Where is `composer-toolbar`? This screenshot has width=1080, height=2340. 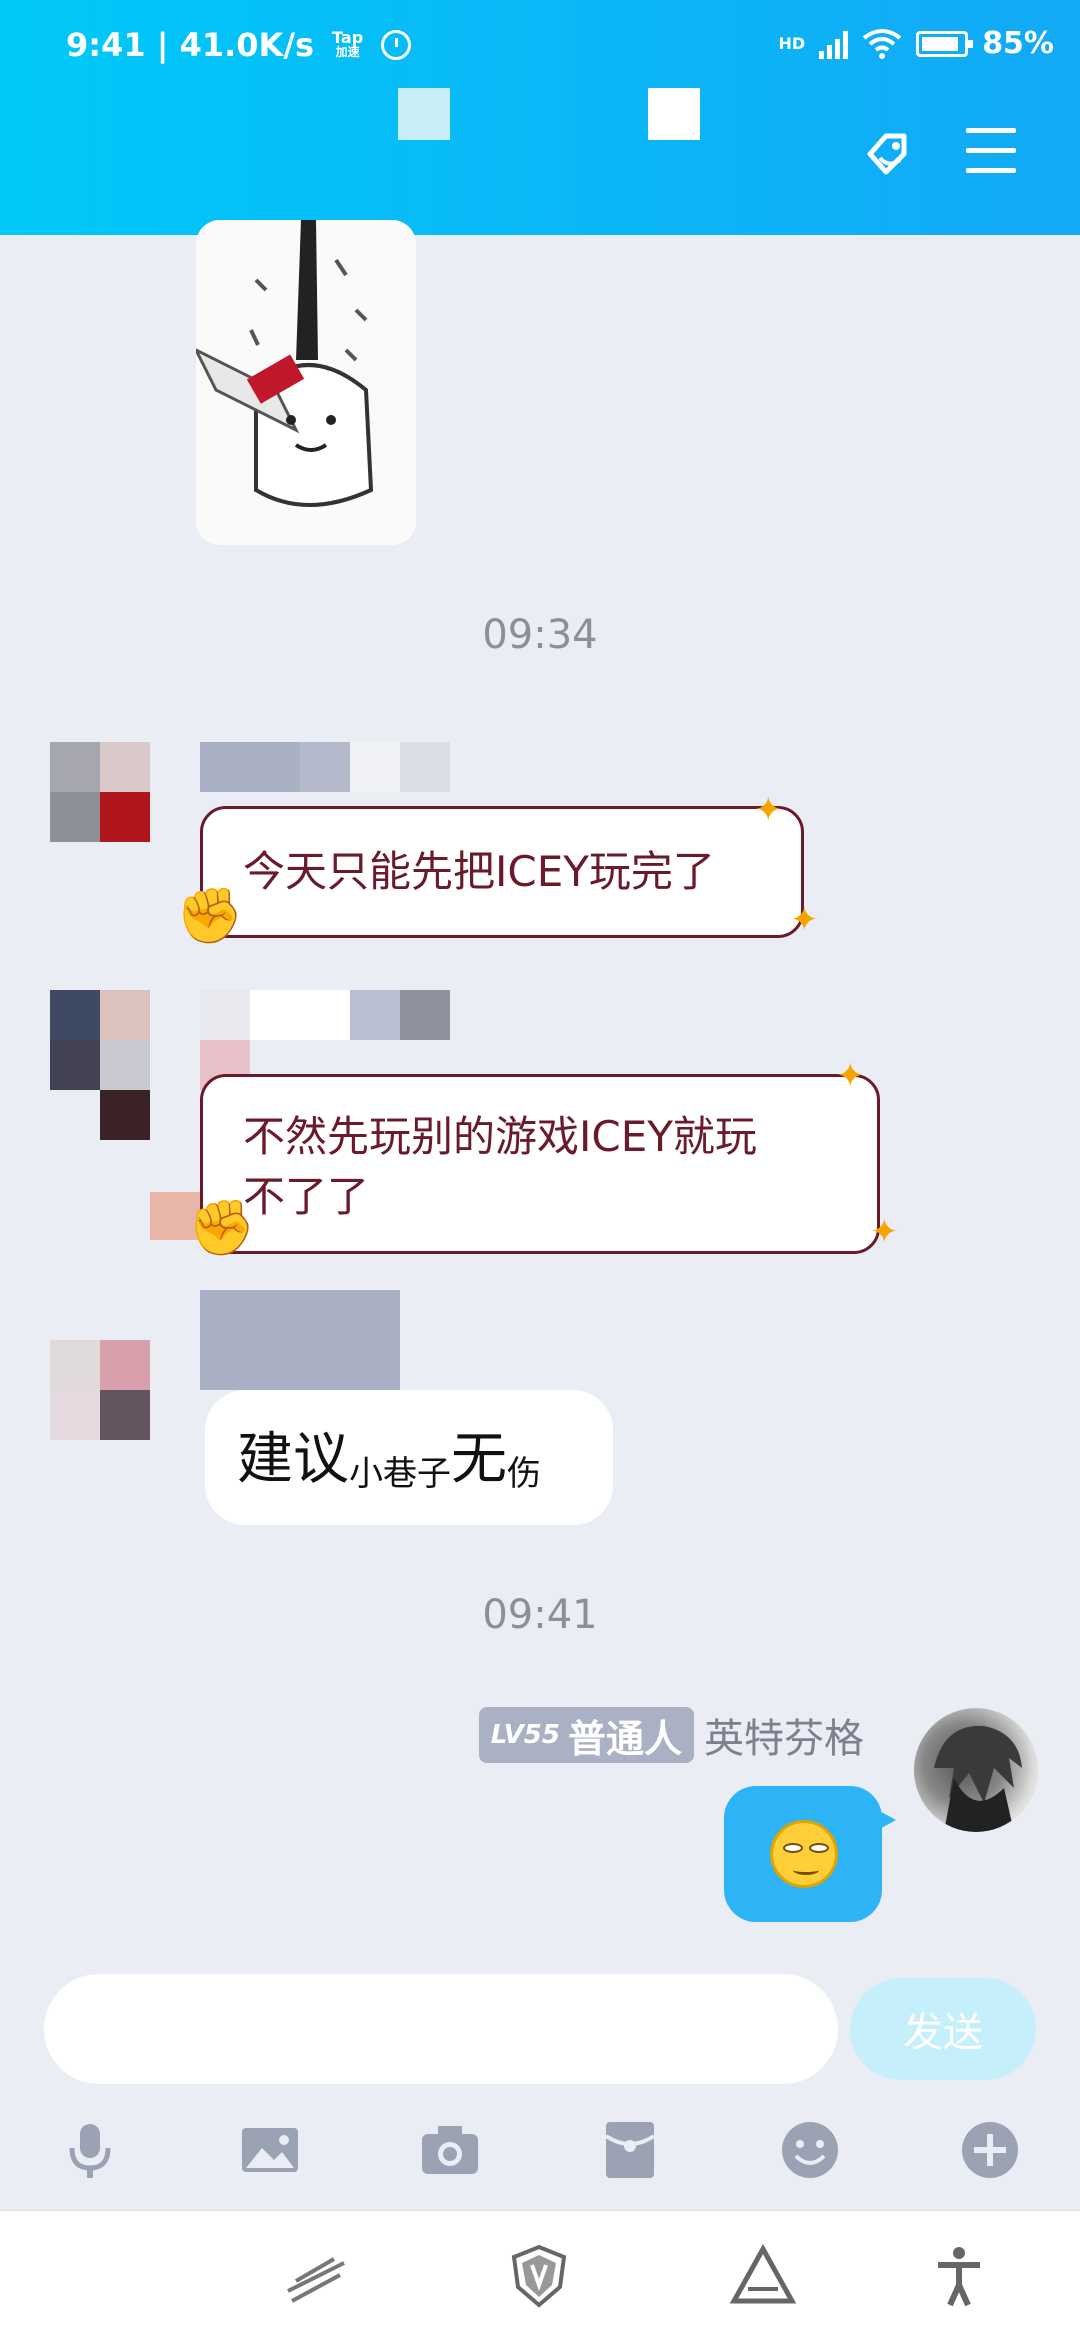 composer-toolbar is located at coordinates (540, 2152).